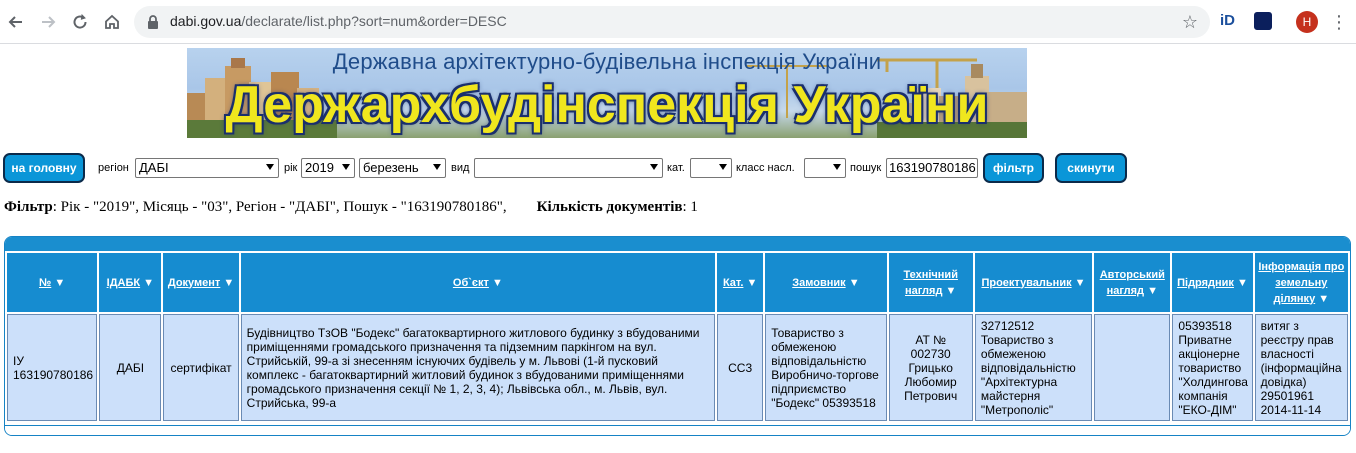 The width and height of the screenshot is (1356, 453). What do you see at coordinates (677, 244) in the screenshot?
I see `table-top-bar` at bounding box center [677, 244].